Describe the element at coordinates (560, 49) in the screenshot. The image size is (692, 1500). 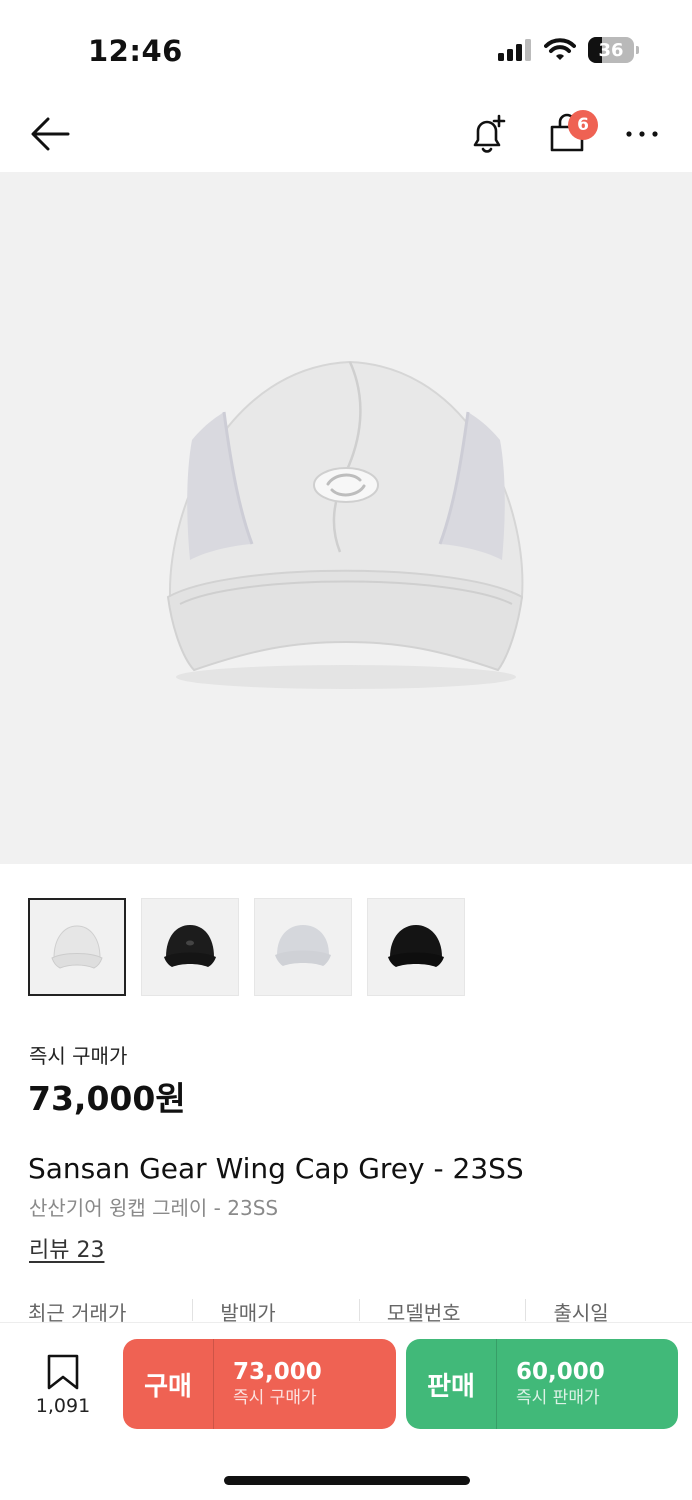
I see `wifi-icon` at that location.